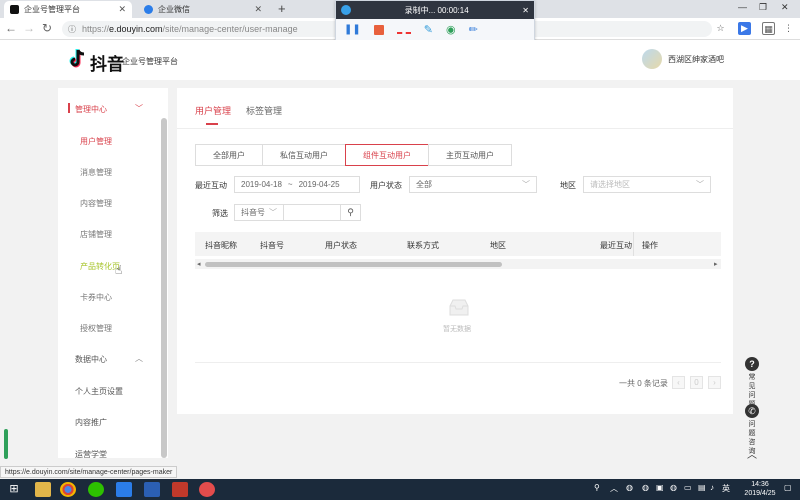 Image resolution: width=800 pixels, height=500 pixels. What do you see at coordinates (714, 382) in the screenshot?
I see `next-page-icon: ›` at bounding box center [714, 382].